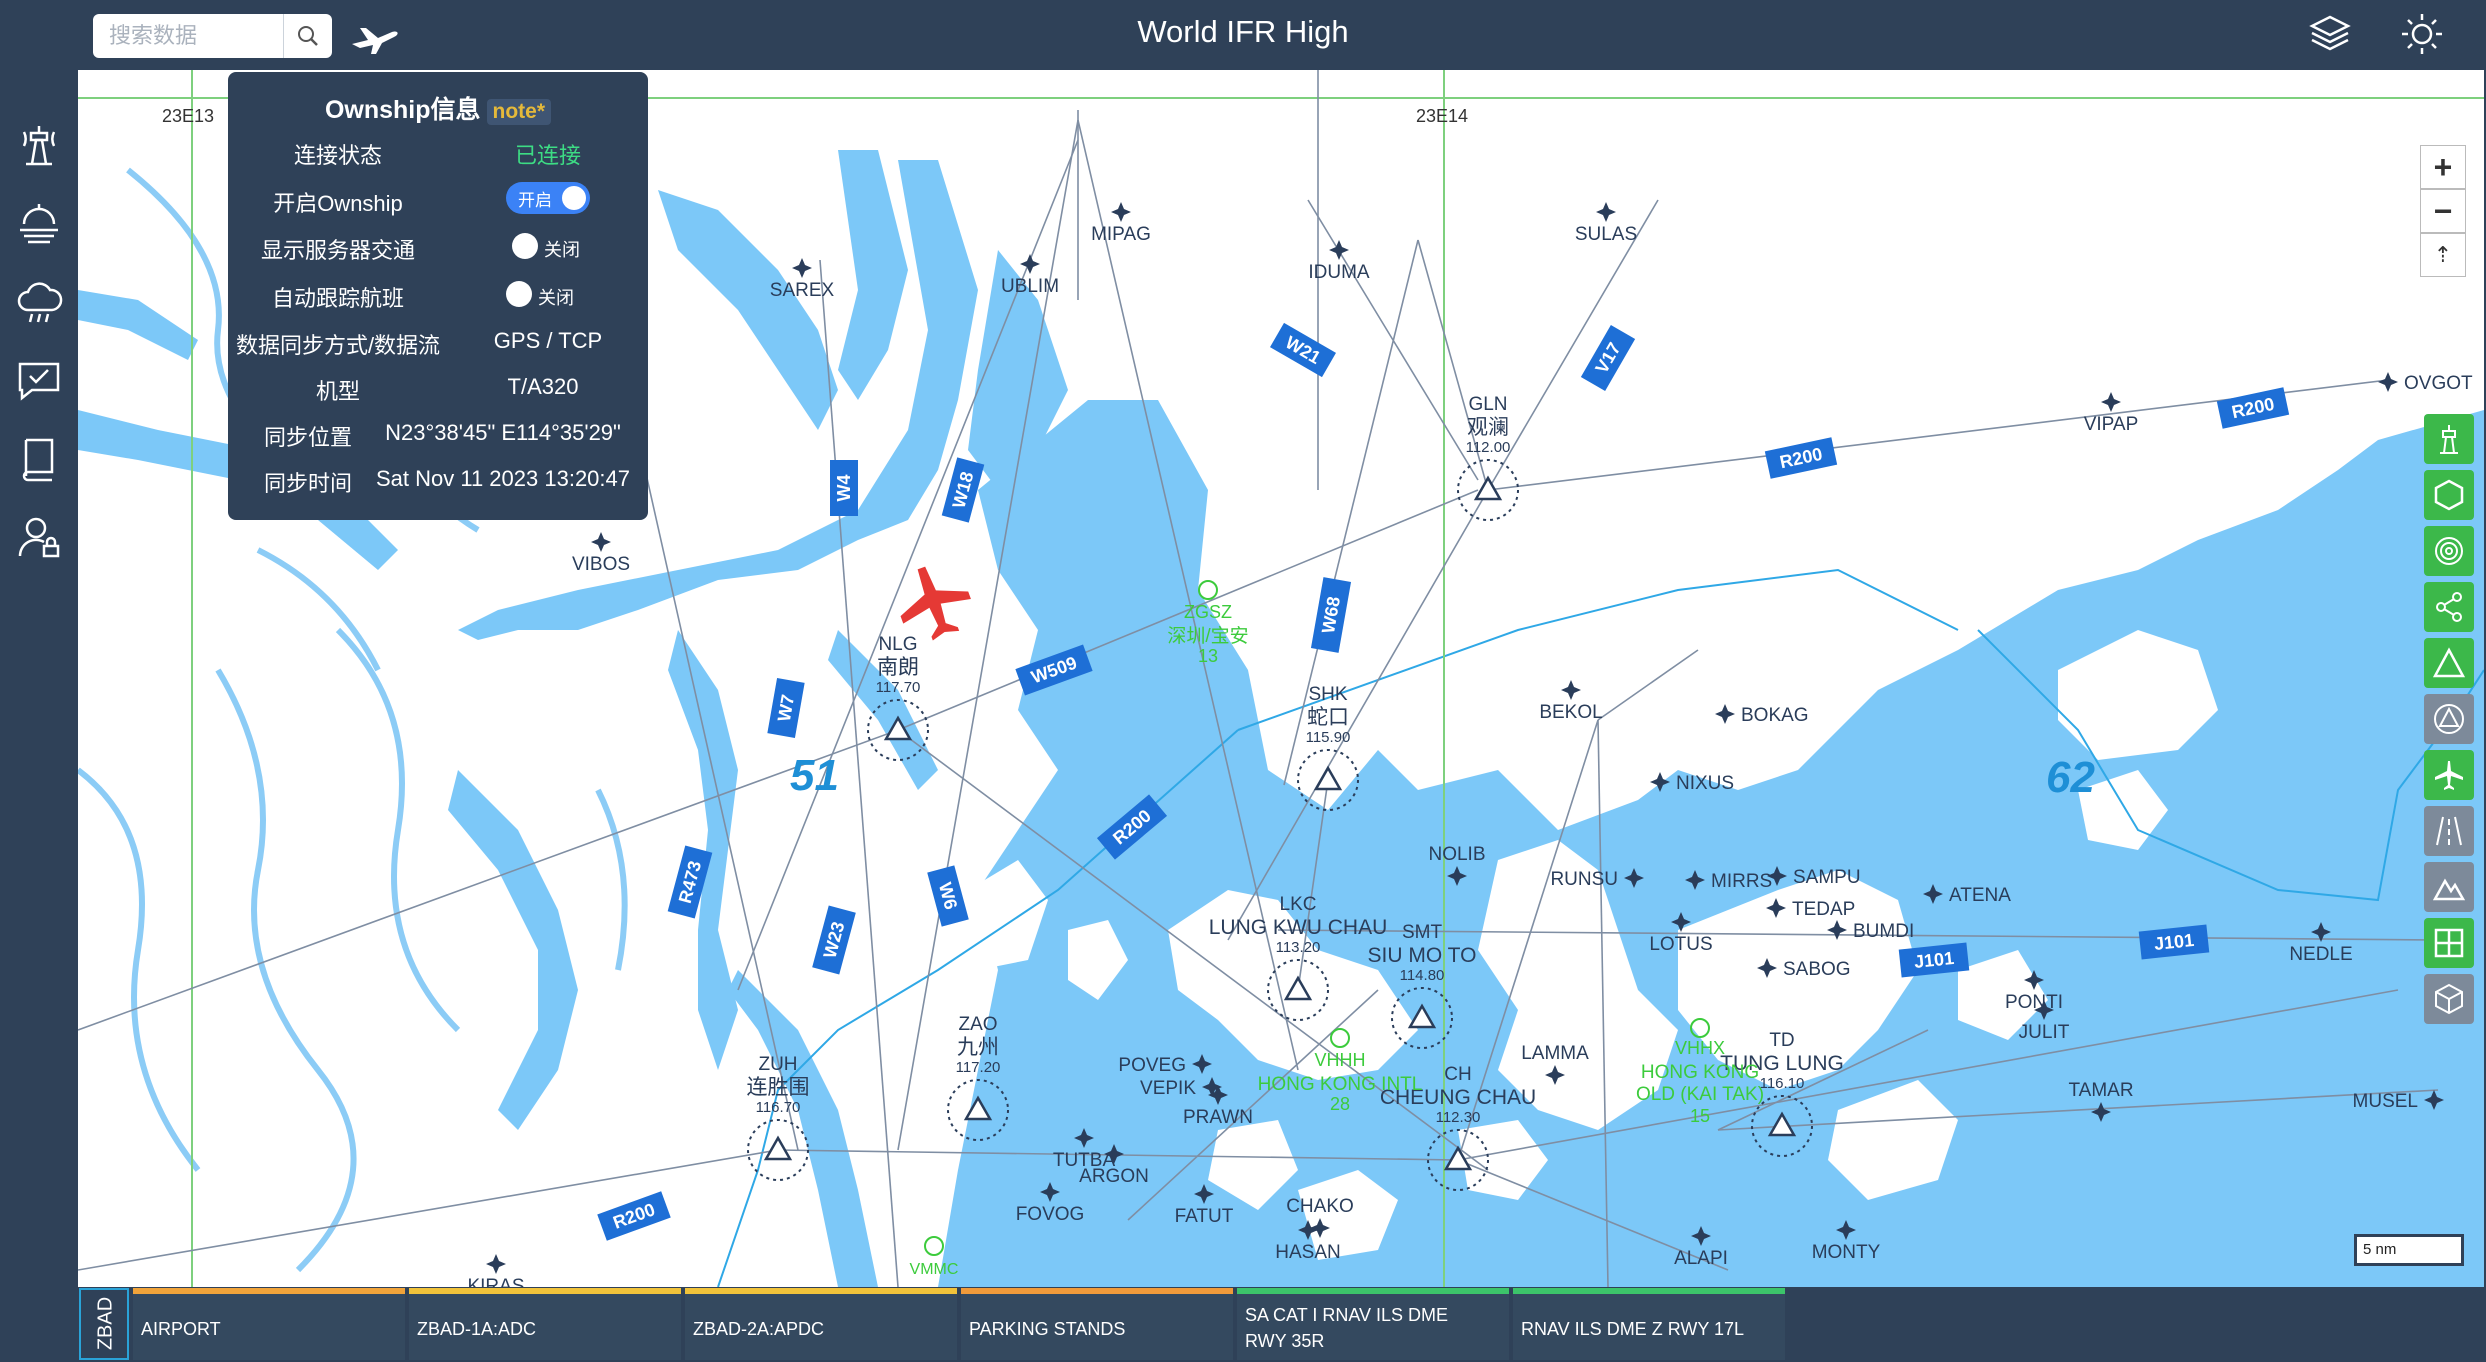  What do you see at coordinates (495, 1281) in the screenshot?
I see `fix-label-kiras: KIRAS` at bounding box center [495, 1281].